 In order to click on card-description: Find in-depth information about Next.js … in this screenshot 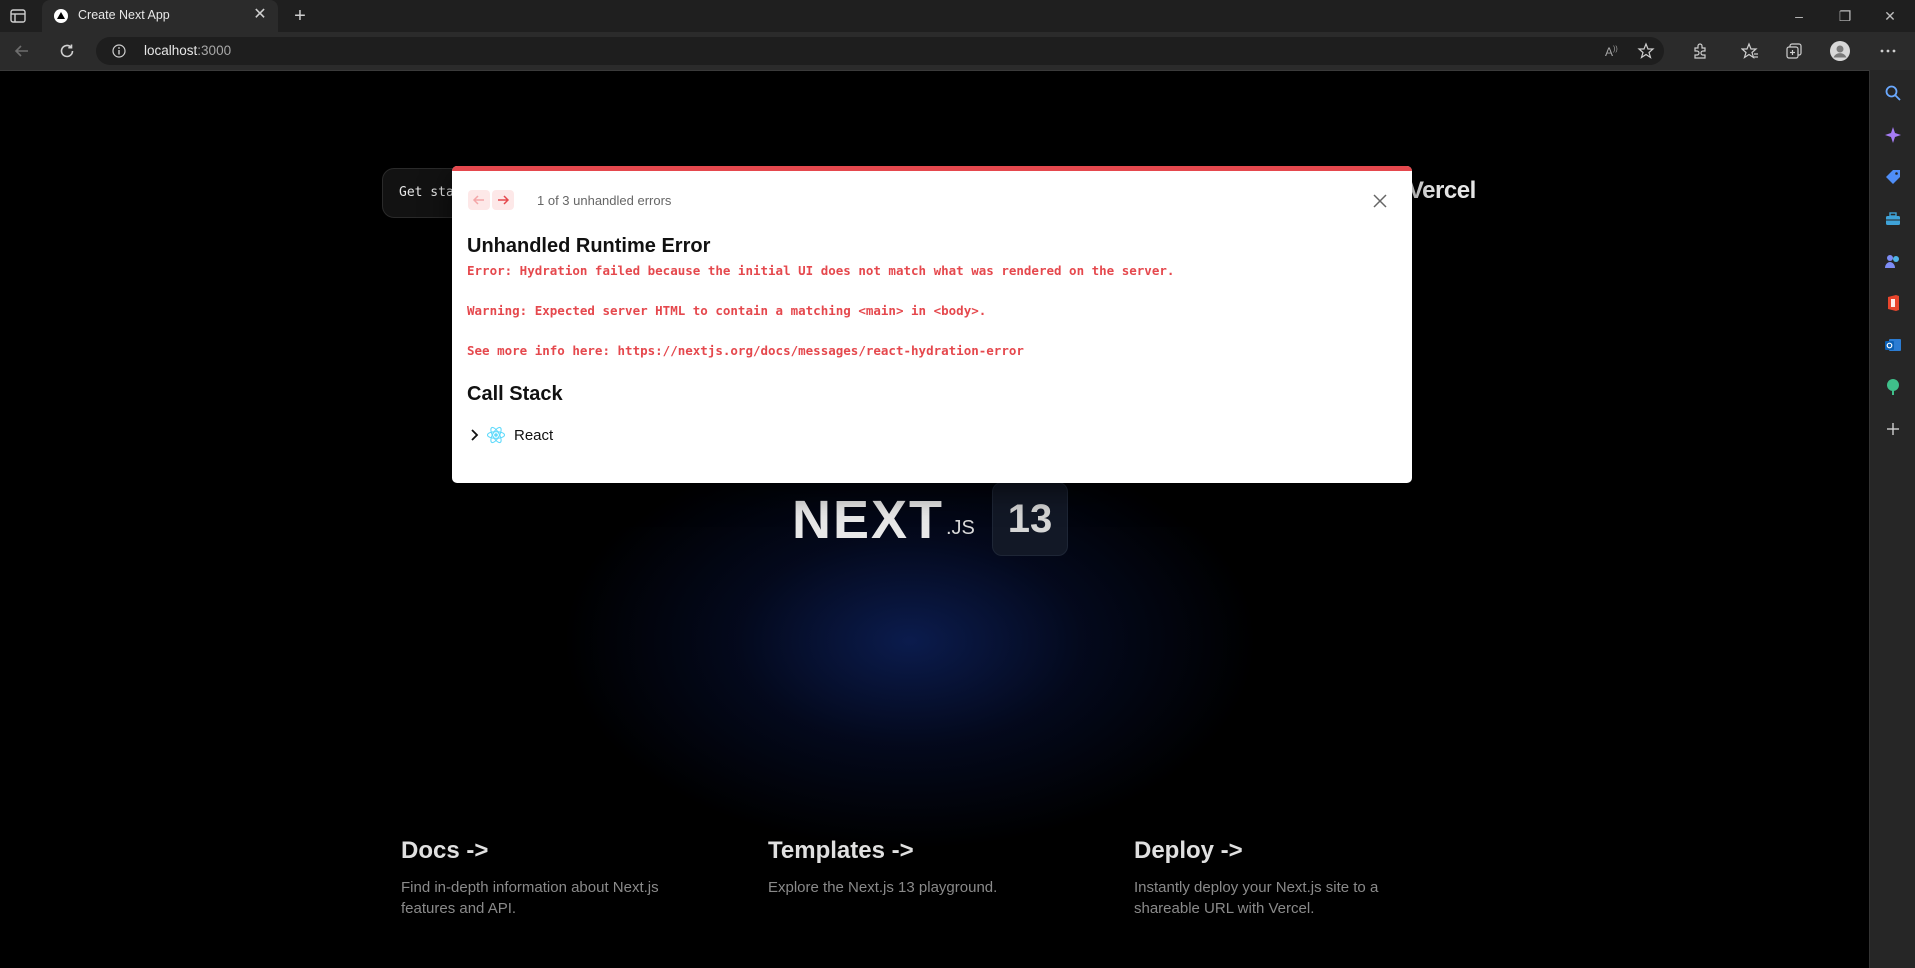, I will do `click(530, 898)`.